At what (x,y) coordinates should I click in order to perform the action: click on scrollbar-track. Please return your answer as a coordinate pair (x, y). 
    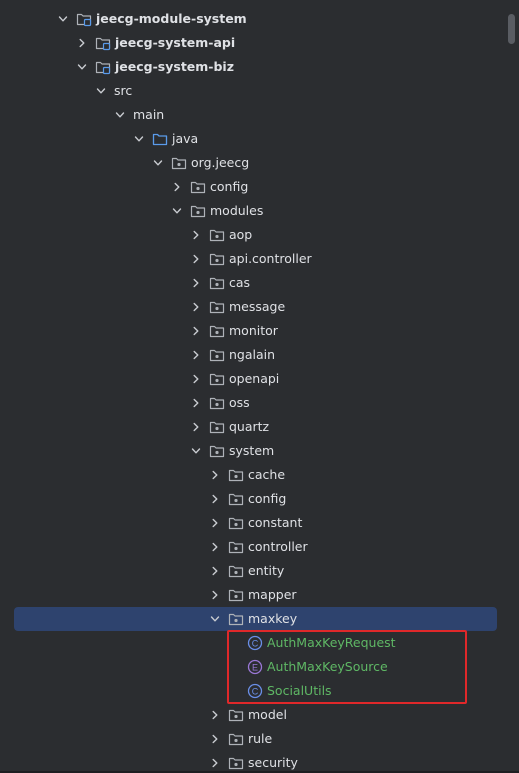
    Looking at the image, I should click on (512, 386).